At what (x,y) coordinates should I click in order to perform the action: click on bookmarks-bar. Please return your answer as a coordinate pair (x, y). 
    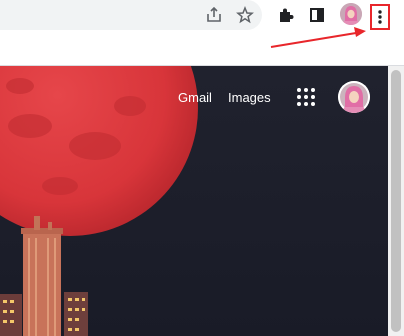
    Looking at the image, I should click on (202, 48).